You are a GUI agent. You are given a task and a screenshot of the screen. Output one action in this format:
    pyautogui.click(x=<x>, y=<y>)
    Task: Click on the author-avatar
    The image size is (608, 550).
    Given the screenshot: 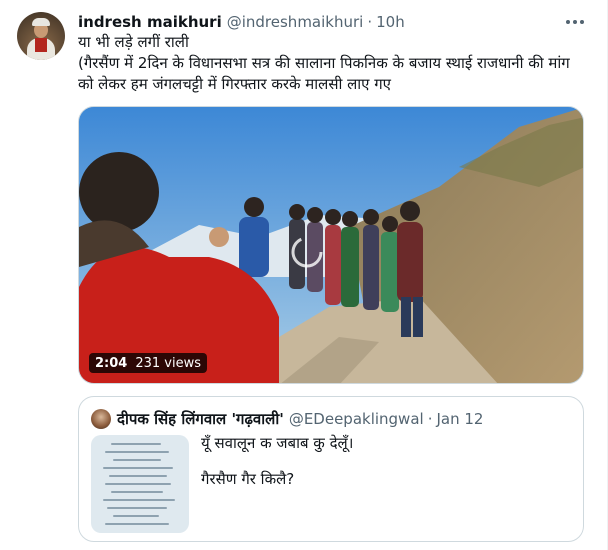 What is the action you would take?
    pyautogui.click(x=41, y=36)
    